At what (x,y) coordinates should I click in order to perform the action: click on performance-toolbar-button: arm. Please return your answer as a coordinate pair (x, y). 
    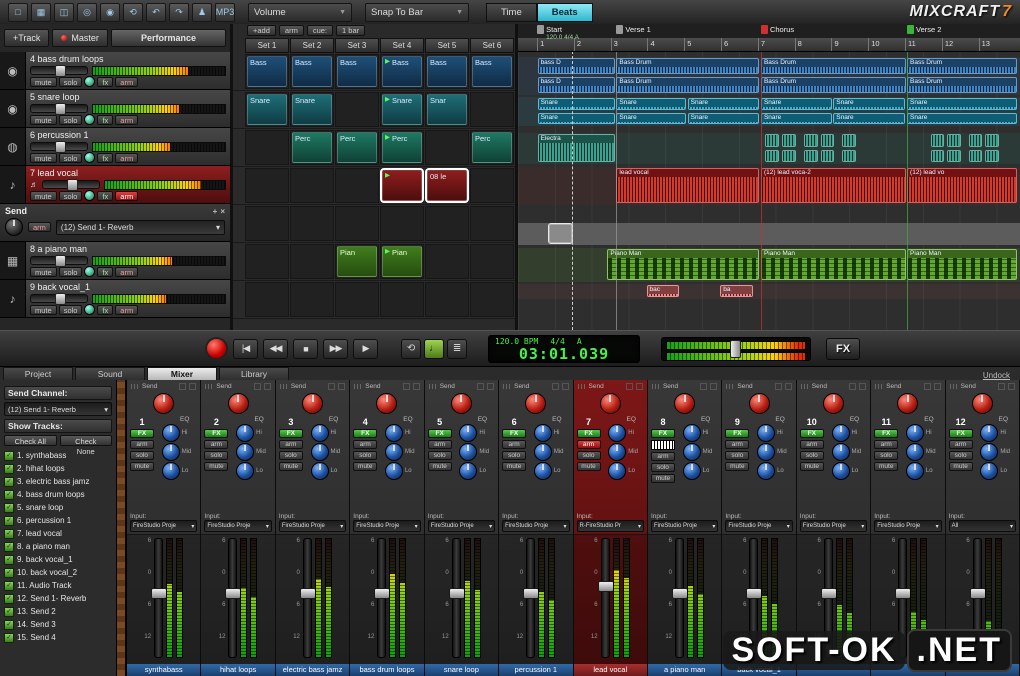
    Looking at the image, I should click on (291, 30).